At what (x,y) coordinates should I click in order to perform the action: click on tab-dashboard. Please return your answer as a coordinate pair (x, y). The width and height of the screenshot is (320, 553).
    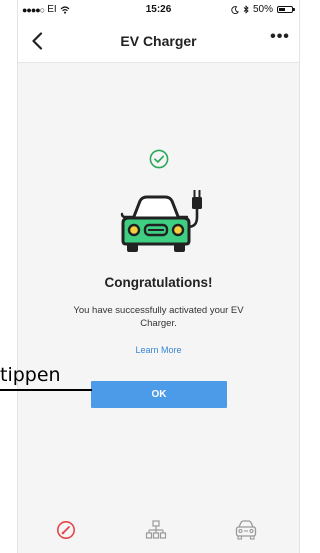
    Looking at the image, I should click on (66, 530).